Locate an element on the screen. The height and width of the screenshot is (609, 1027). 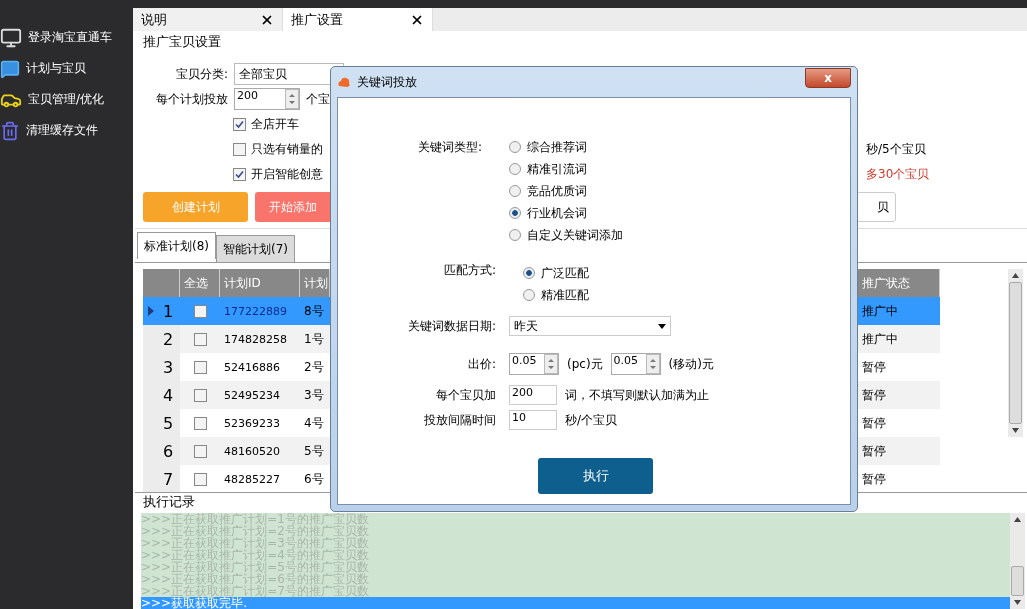
dropdown-caret-icon is located at coordinates (662, 326).